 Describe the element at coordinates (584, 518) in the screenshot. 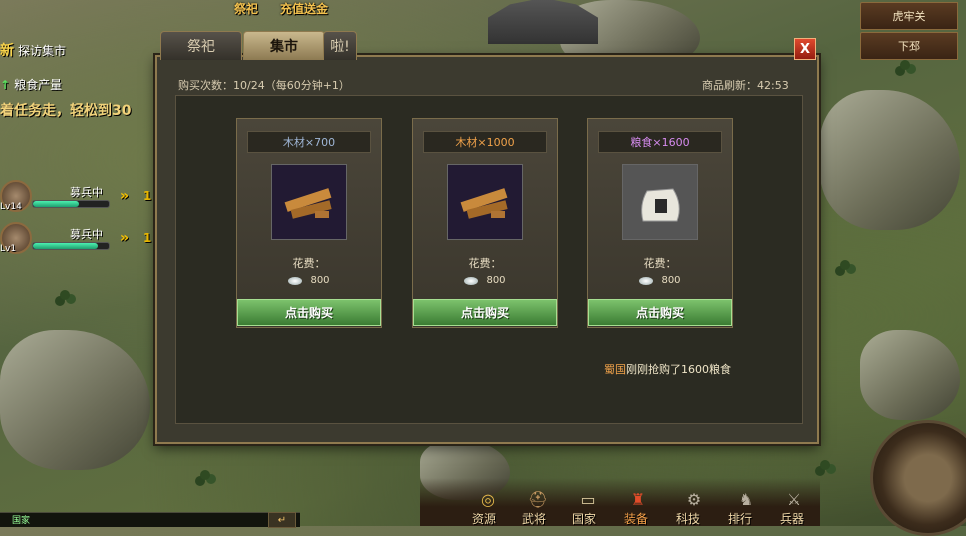

I see `nav-country: 国家` at that location.